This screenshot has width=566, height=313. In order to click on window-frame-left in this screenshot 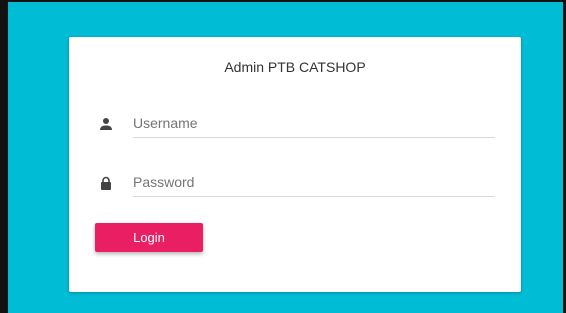, I will do `click(4, 156)`.